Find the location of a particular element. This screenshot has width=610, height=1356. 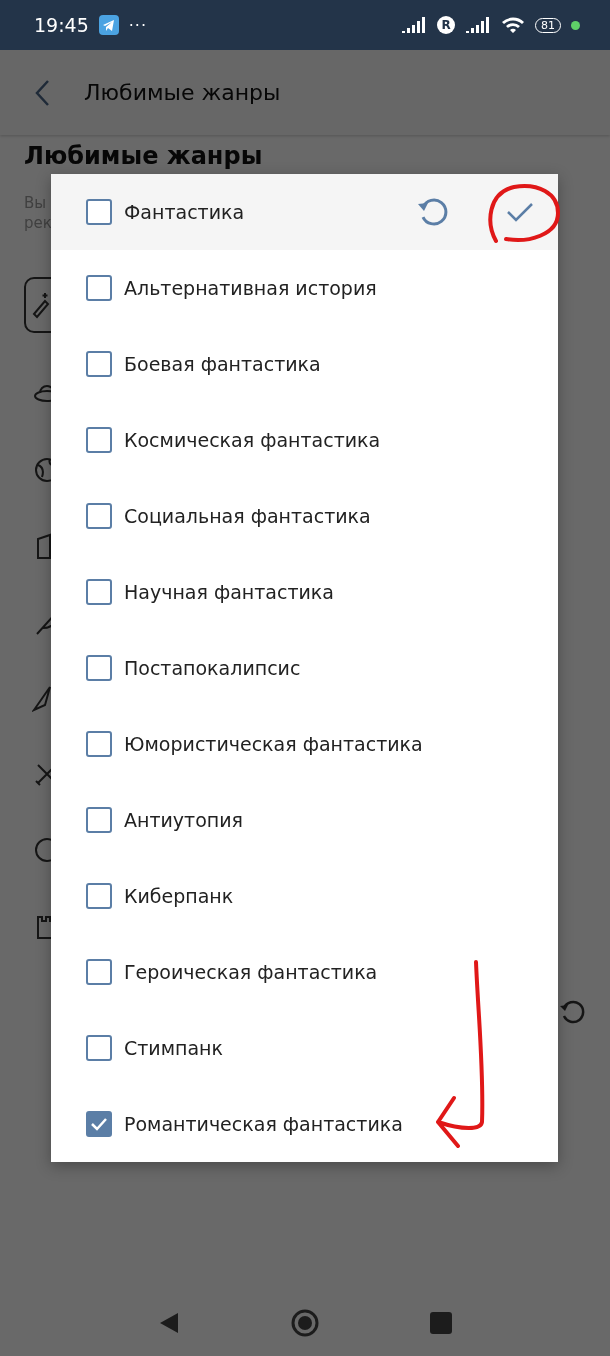

roaming-badge: R is located at coordinates (446, 25).